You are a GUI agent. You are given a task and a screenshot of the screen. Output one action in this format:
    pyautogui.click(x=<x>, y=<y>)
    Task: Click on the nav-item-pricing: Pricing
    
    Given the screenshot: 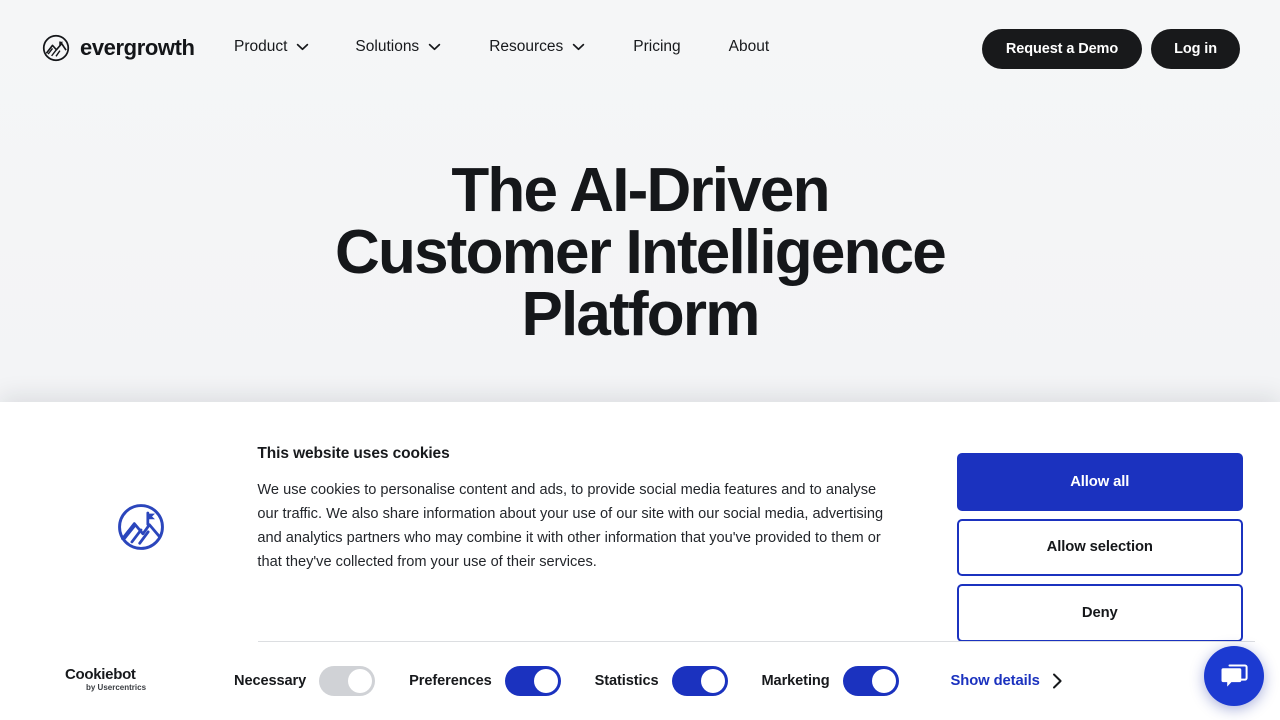 What is the action you would take?
    pyautogui.click(x=668, y=47)
    